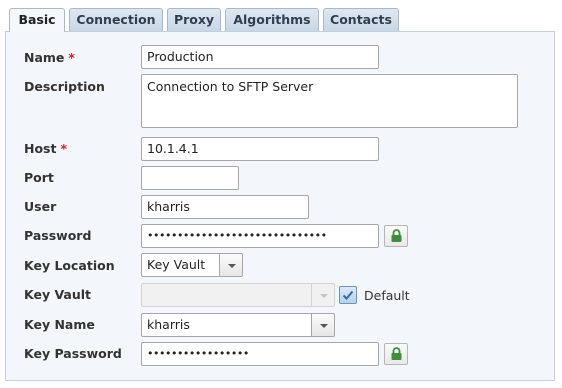 Image resolution: width=562 pixels, height=388 pixels. What do you see at coordinates (190, 178) in the screenshot?
I see `port-input` at bounding box center [190, 178].